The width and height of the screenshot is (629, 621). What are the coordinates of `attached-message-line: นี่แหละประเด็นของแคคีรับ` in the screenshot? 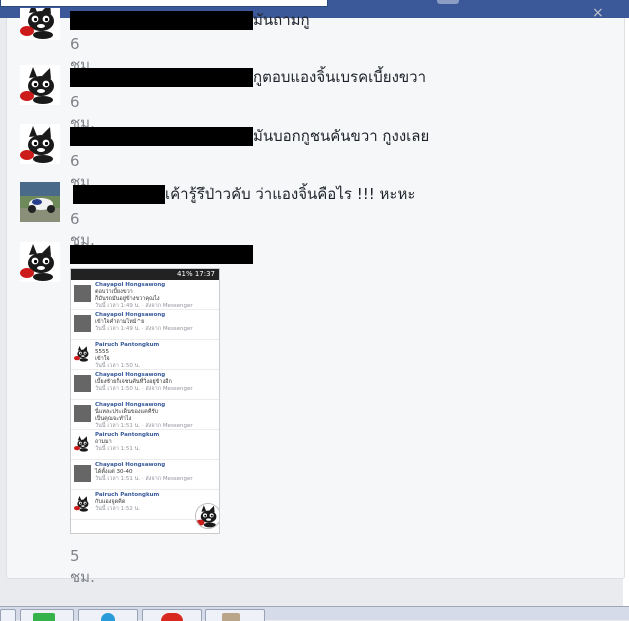 It's located at (126, 412).